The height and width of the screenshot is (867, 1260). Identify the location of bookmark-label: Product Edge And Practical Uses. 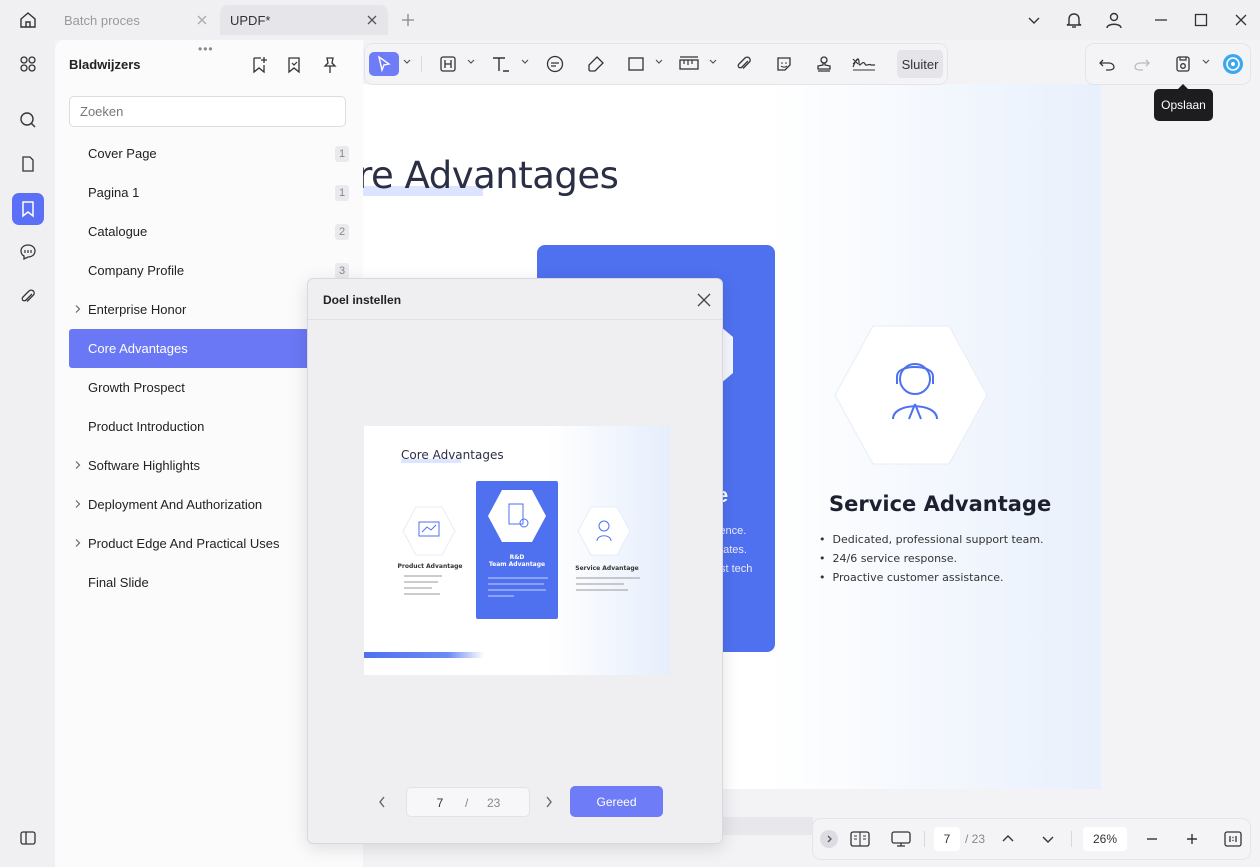
(184, 543).